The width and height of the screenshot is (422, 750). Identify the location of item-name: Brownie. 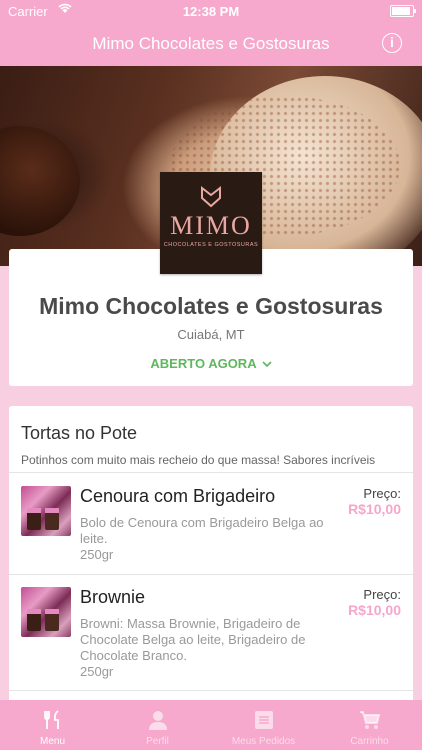
(113, 597).